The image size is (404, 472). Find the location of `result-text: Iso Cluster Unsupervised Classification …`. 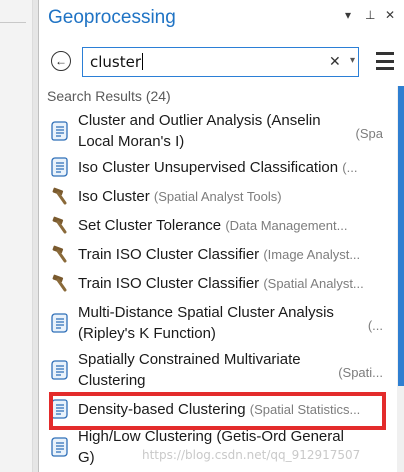

result-text: Iso Cluster Unsupervised Classification … is located at coordinates (218, 167).